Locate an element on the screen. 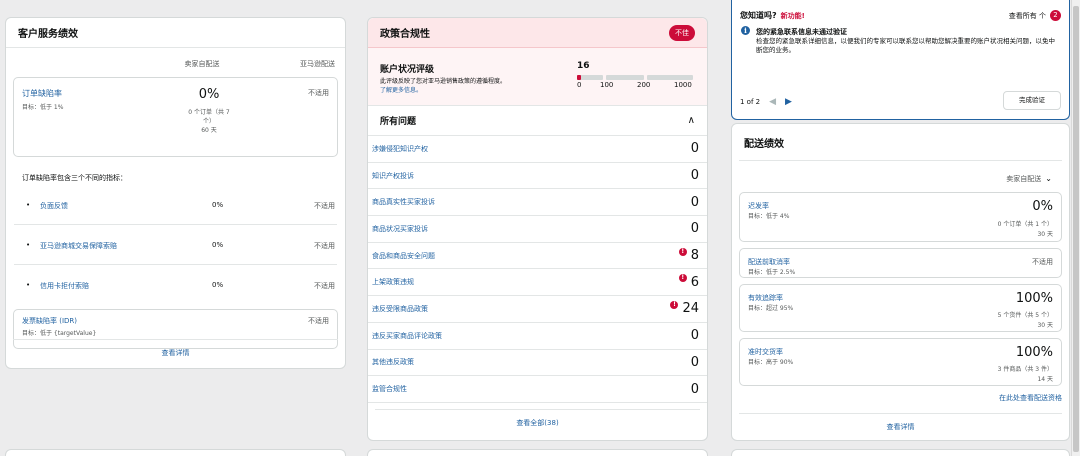 This screenshot has height=456, width=1080. page-scrollbar is located at coordinates (1075, 228).